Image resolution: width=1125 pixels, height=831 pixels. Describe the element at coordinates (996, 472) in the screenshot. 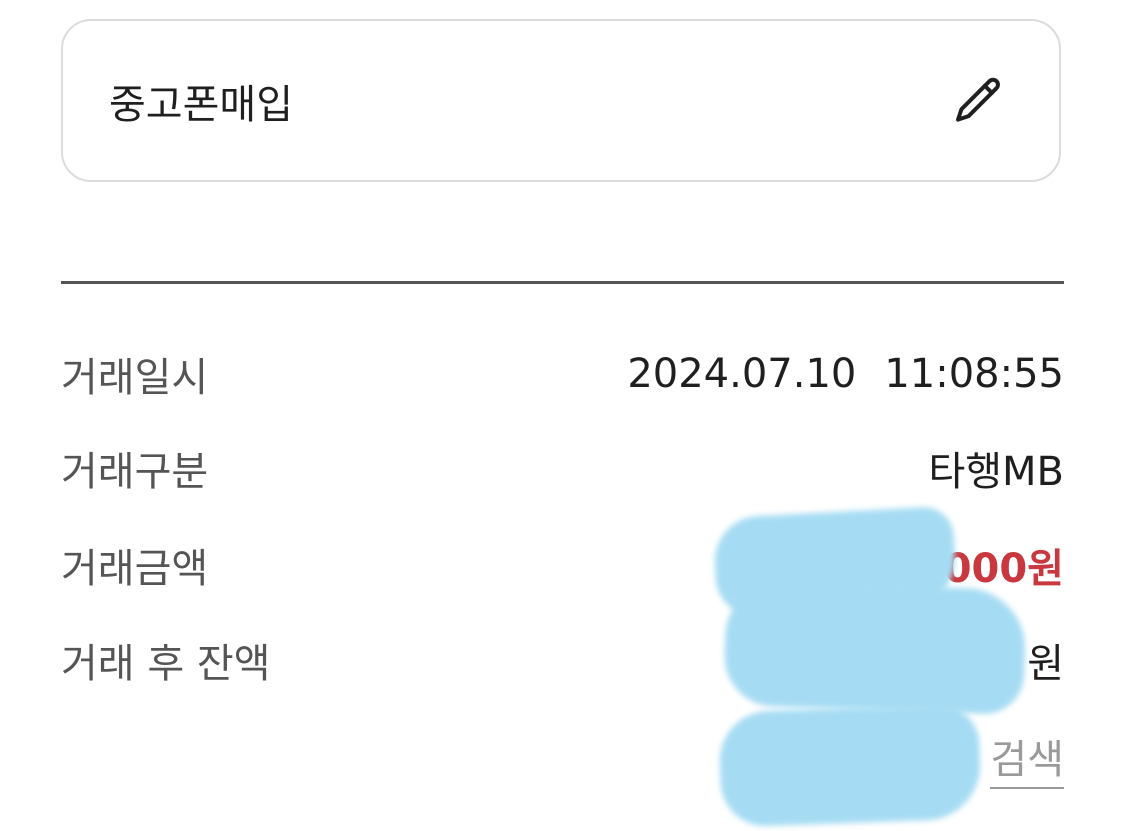

I see `detail-value-type: 타행MB` at that location.